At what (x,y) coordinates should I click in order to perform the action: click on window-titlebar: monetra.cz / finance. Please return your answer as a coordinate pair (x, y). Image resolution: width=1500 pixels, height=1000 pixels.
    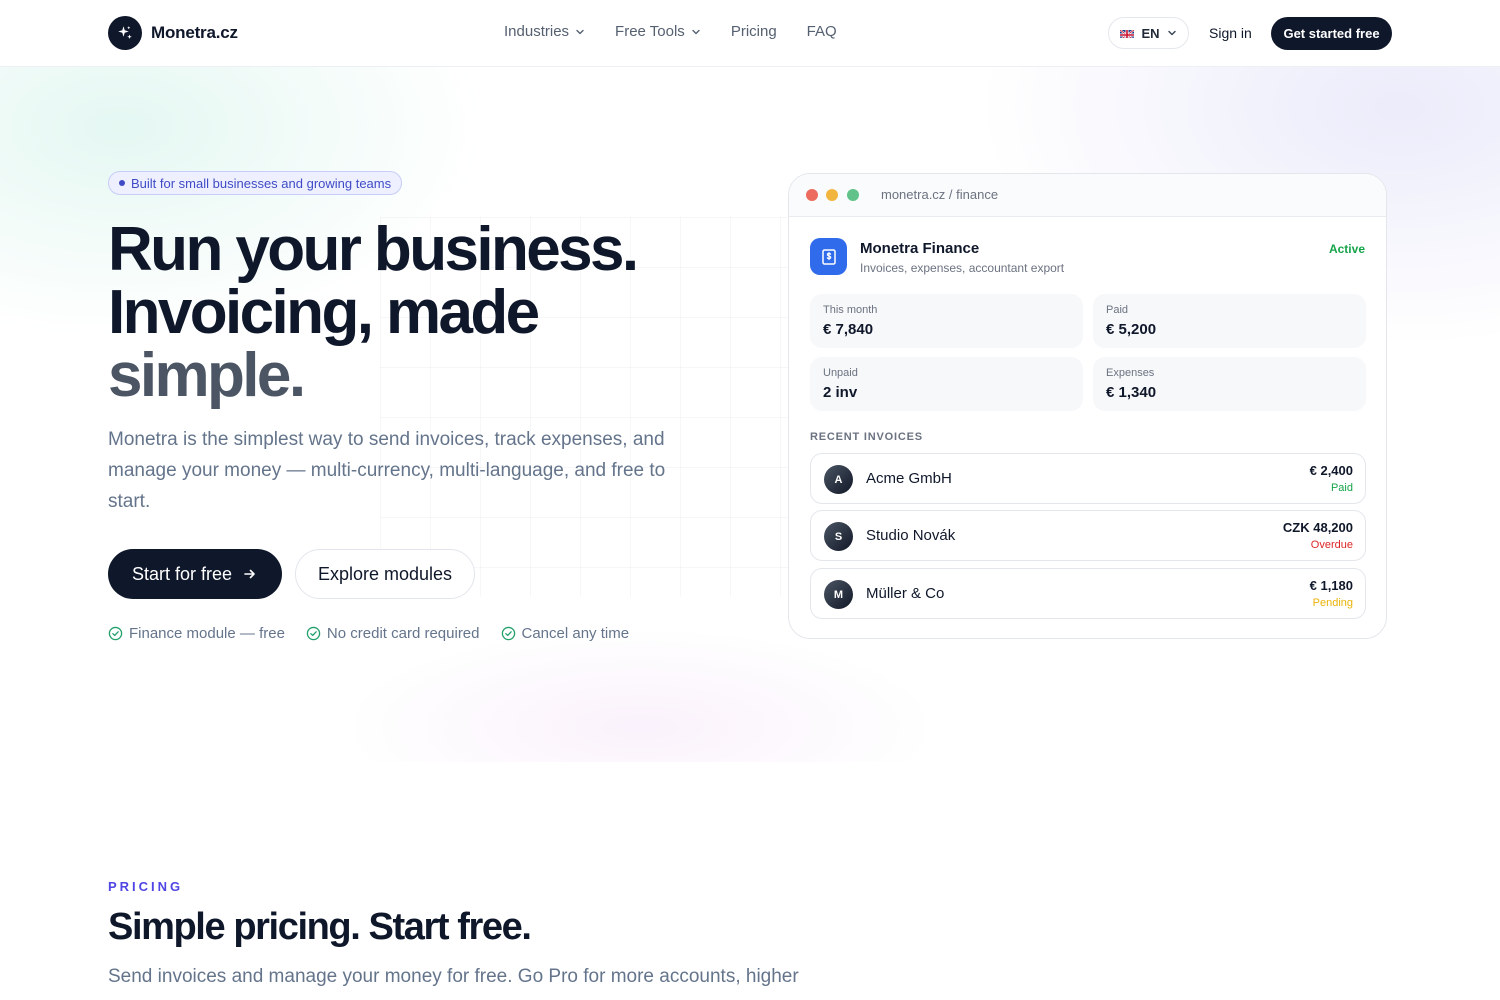
    Looking at the image, I should click on (1087, 195).